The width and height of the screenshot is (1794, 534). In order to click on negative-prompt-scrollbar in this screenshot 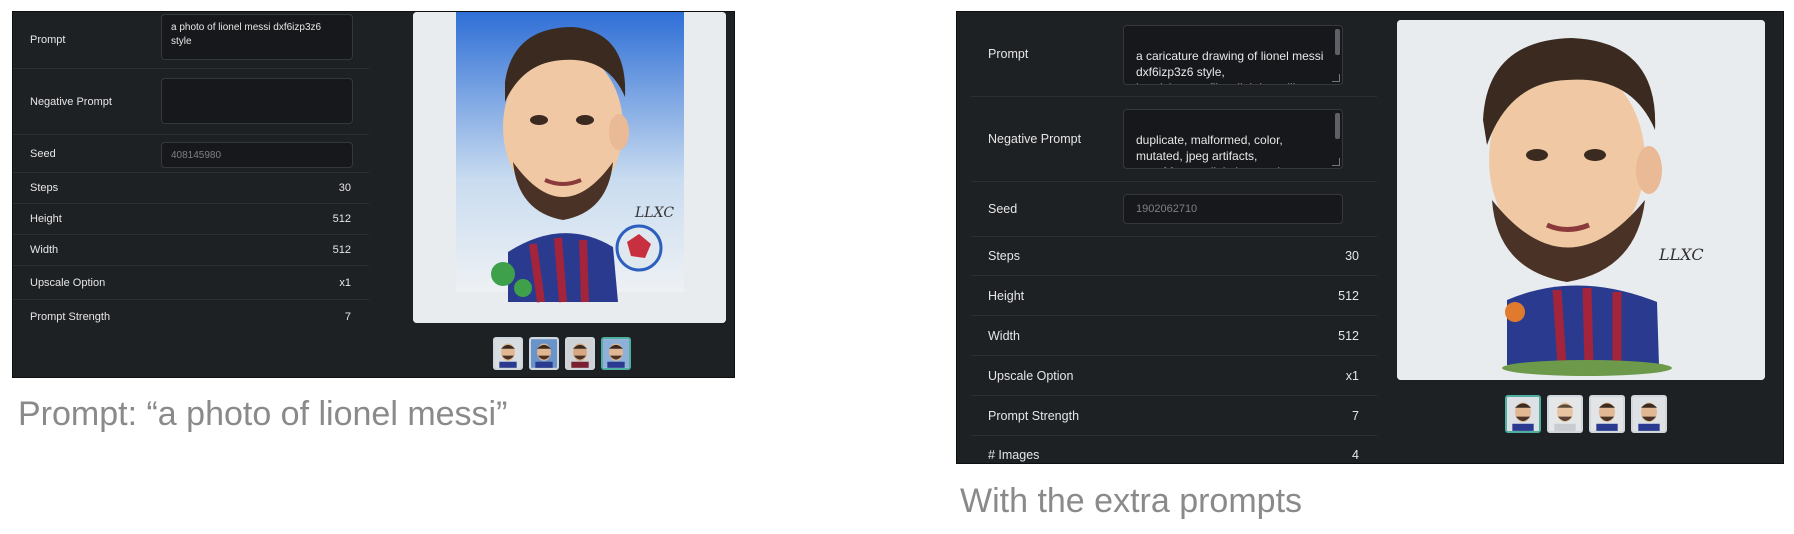, I will do `click(1337, 126)`.